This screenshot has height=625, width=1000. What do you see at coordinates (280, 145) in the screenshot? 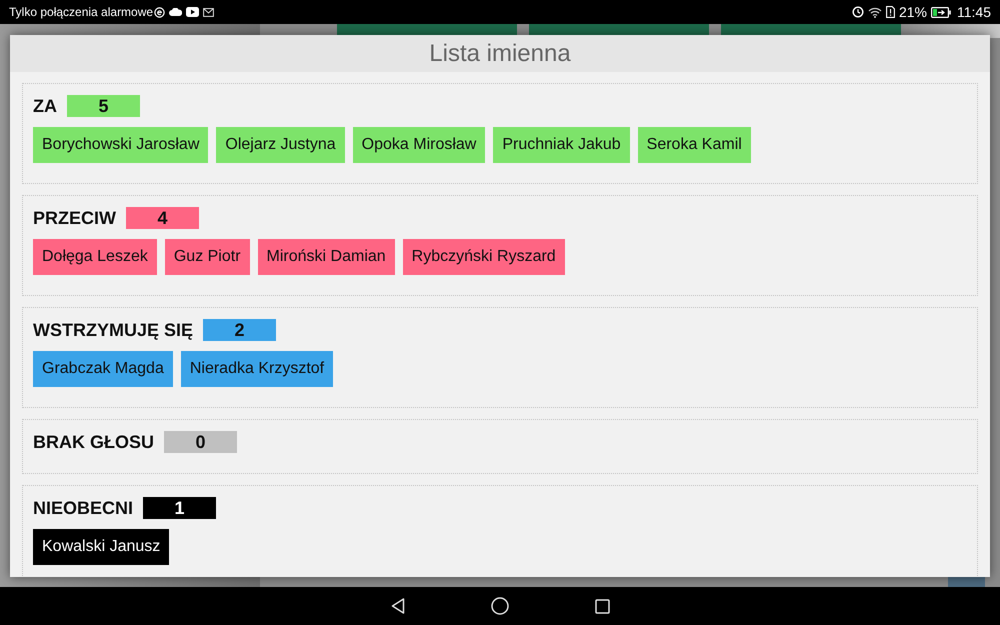
I see `member-name-chip: Olejarz Justyna` at bounding box center [280, 145].